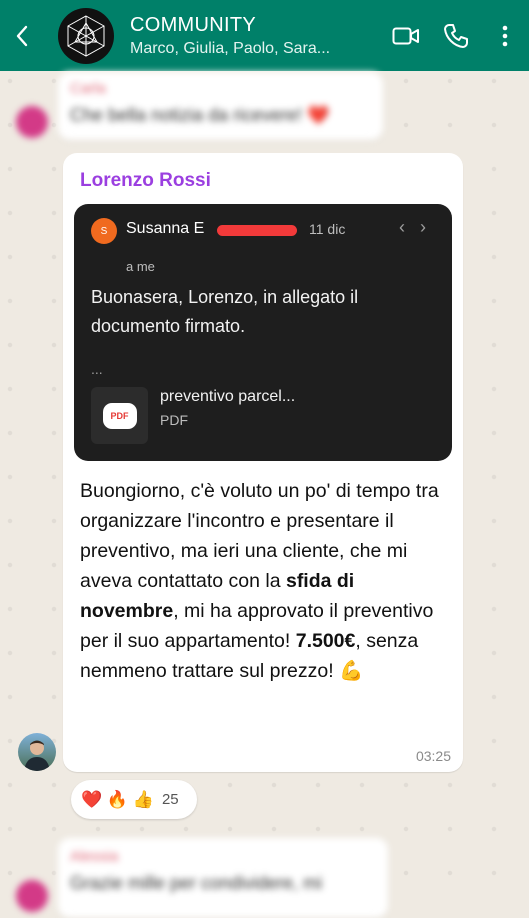  Describe the element at coordinates (170, 799) in the screenshot. I see `reaction-count: 25` at that location.